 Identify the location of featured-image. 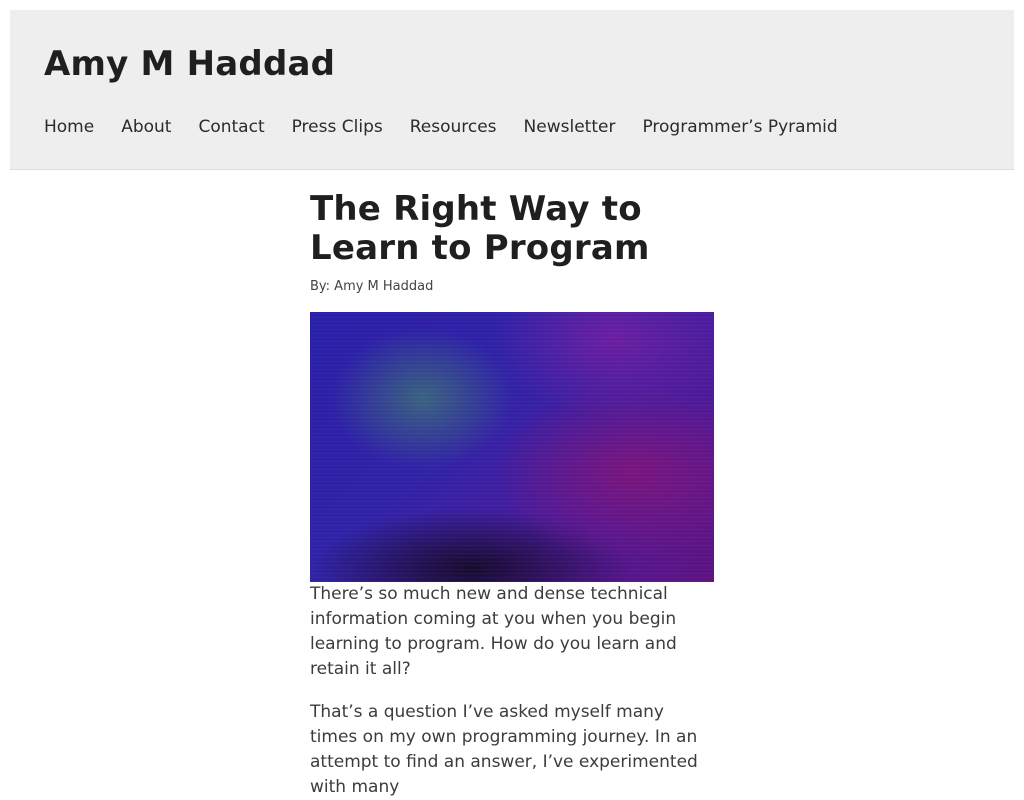
(512, 447).